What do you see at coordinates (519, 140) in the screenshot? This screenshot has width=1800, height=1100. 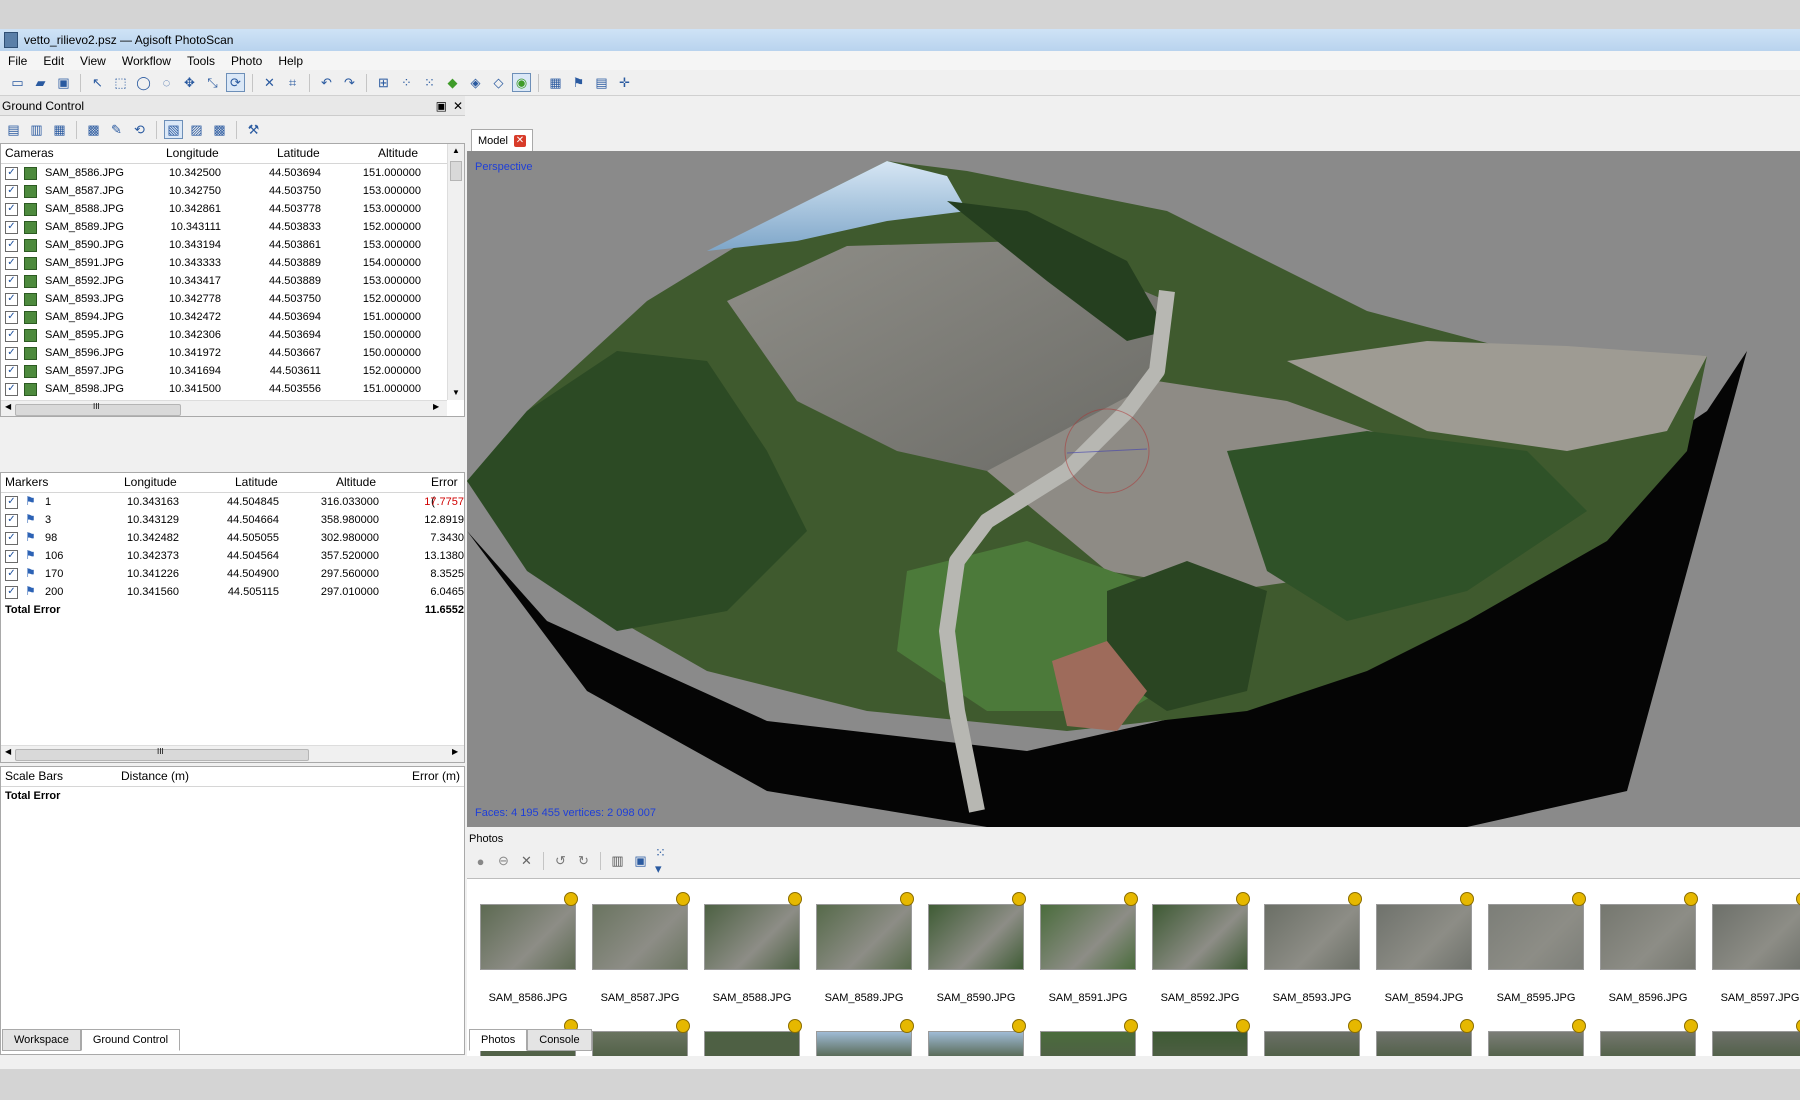 I see `close-tab-icon: ✕` at bounding box center [519, 140].